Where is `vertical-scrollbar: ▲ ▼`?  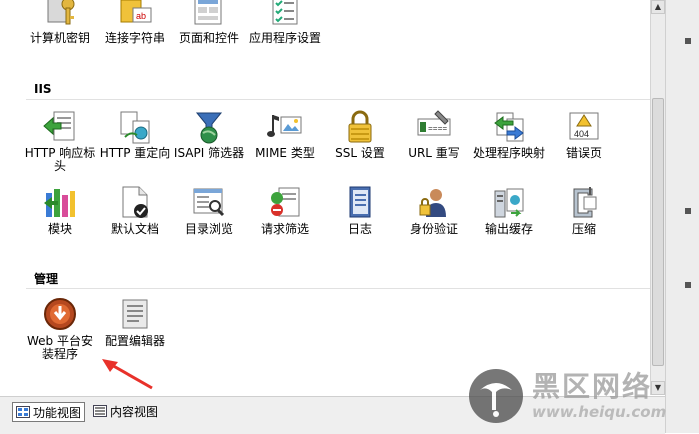
vertical-scrollbar: ▲ ▼ is located at coordinates (657, 197).